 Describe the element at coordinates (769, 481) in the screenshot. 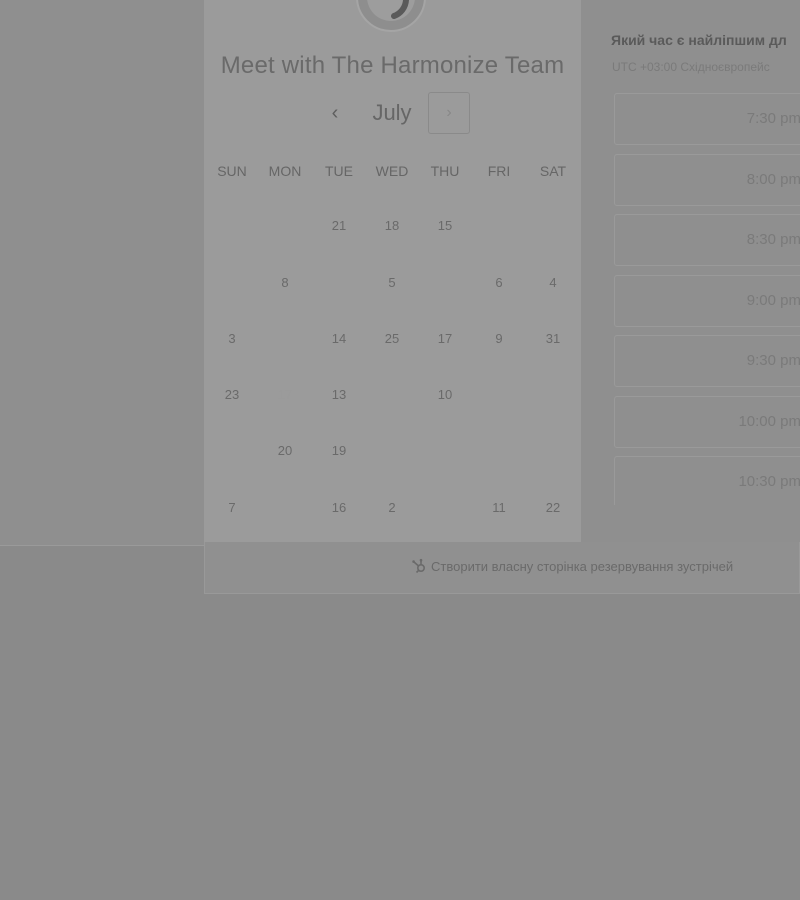

I see `time-slot-label: 10:30 pm` at that location.